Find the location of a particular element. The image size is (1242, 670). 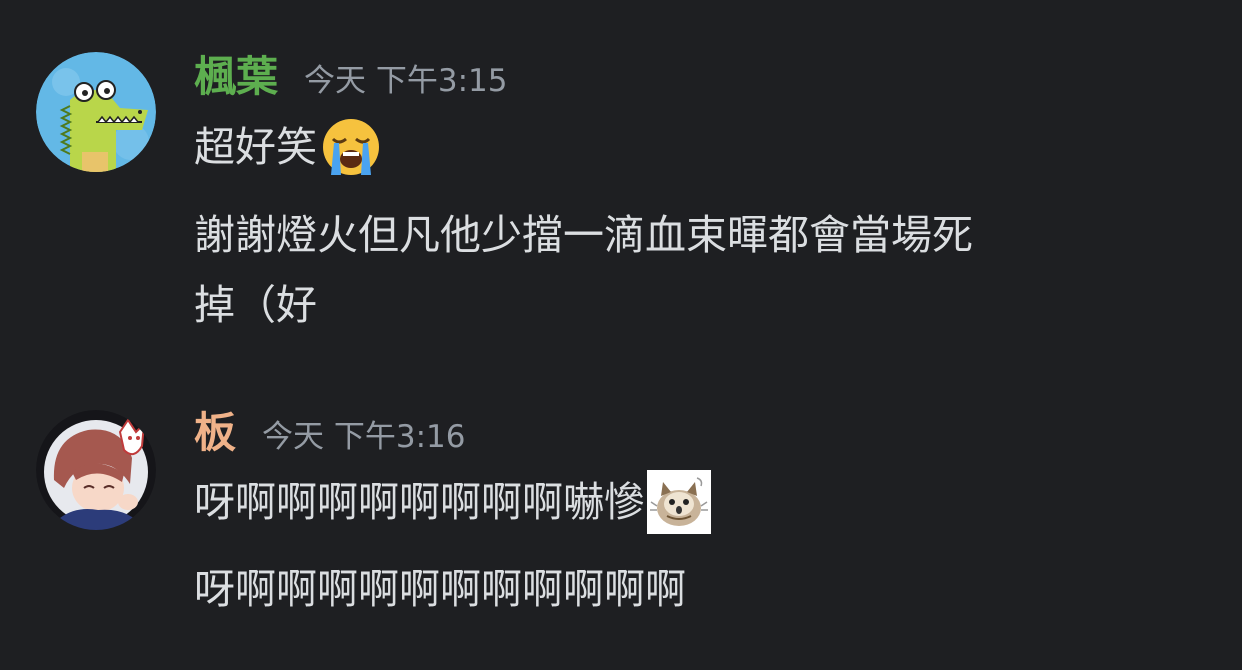

anime-character-avatar-icon is located at coordinates (96, 470).